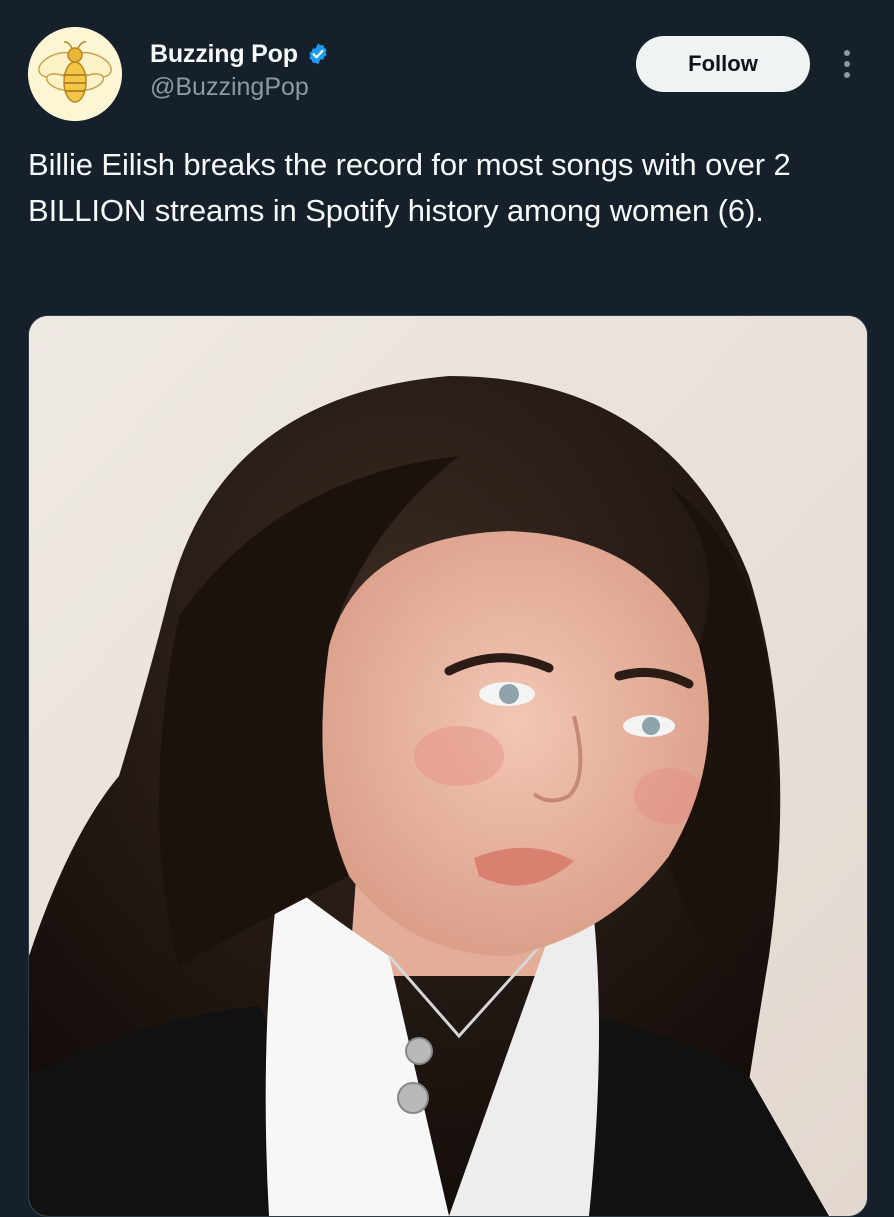 The width and height of the screenshot is (894, 1217). I want to click on user-handle: @BuzzingPop, so click(229, 87).